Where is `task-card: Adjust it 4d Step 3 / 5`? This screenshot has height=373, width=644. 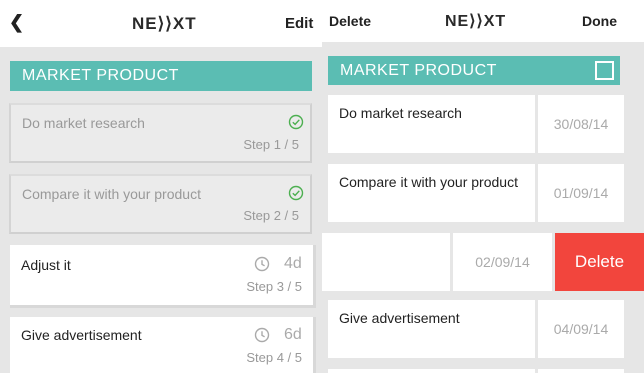
task-card: Adjust it 4d Step 3 / 5 is located at coordinates (163, 276).